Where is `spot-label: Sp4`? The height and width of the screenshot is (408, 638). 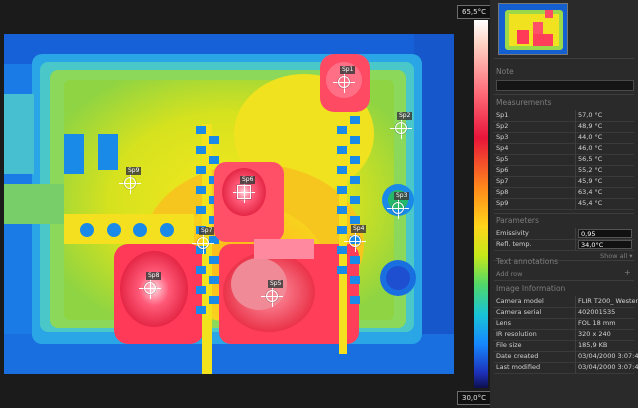 spot-label: Sp4 is located at coordinates (359, 229).